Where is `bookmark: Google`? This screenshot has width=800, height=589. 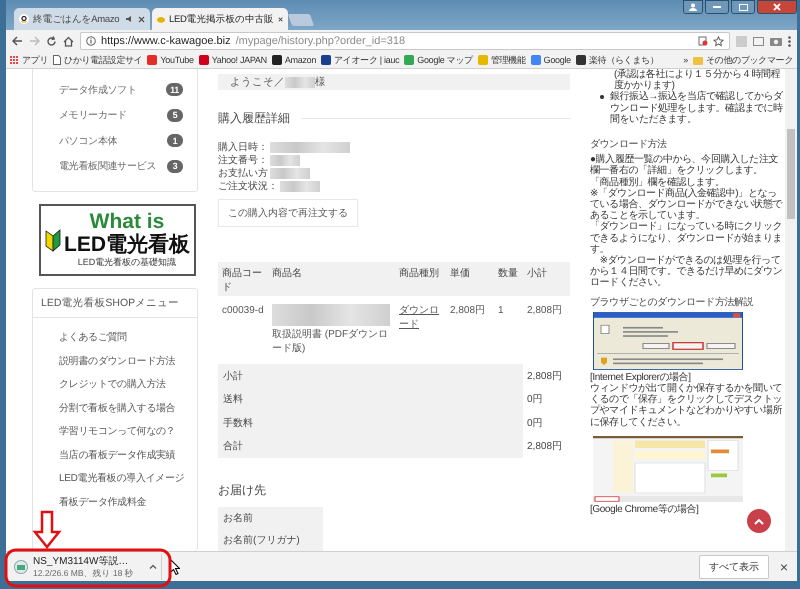
bookmark: Google is located at coordinates (550, 60).